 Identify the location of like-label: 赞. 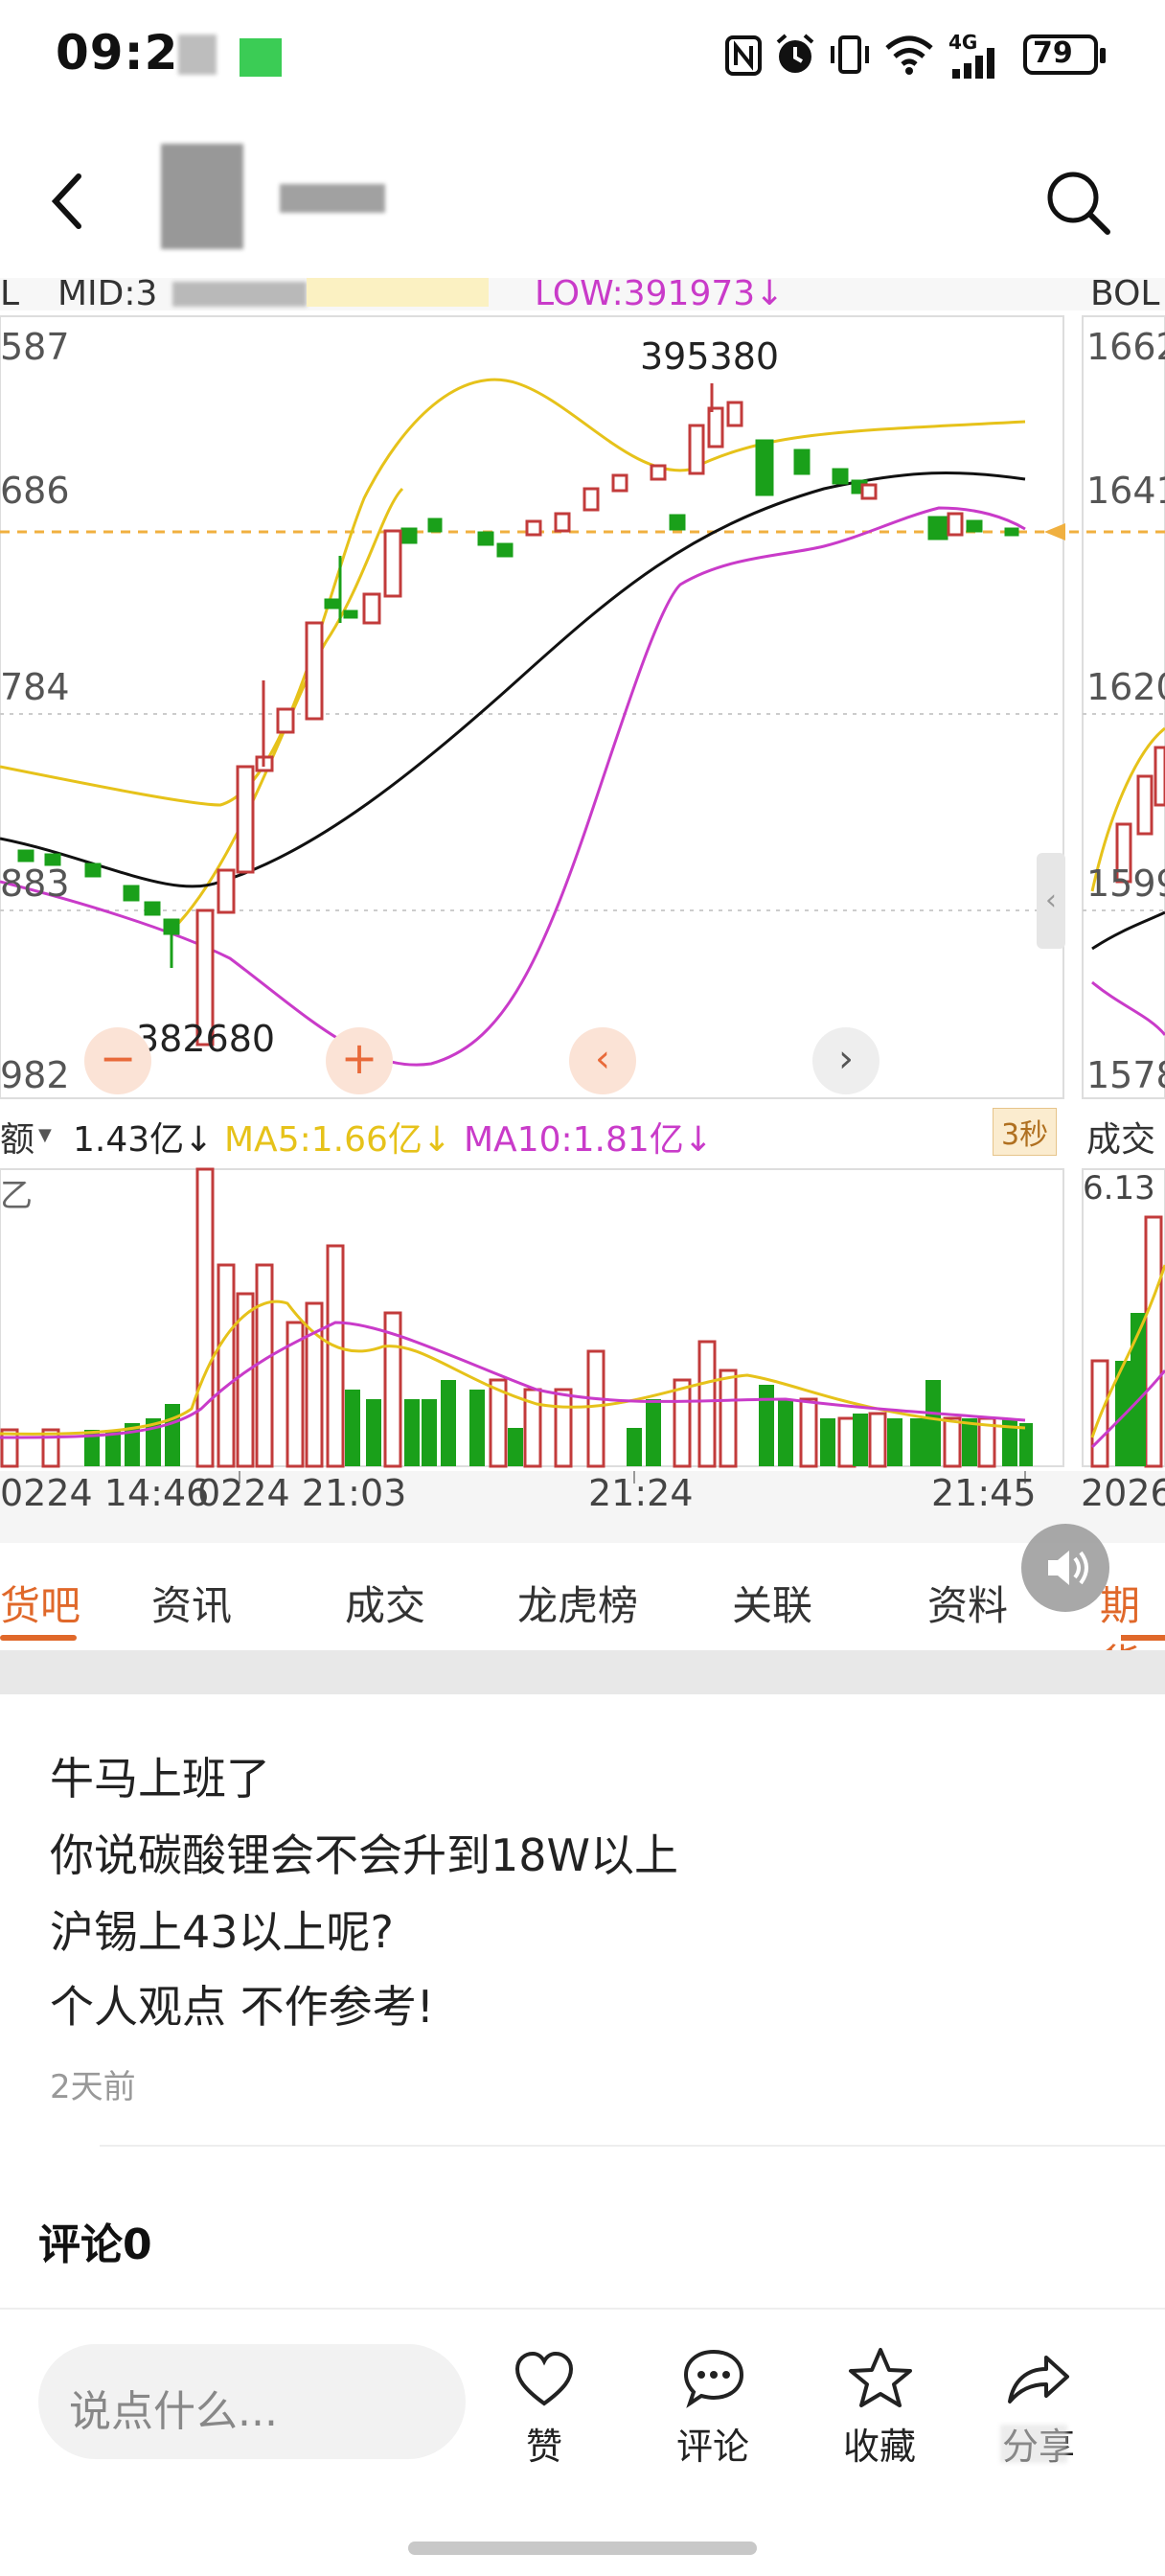
(544, 2443).